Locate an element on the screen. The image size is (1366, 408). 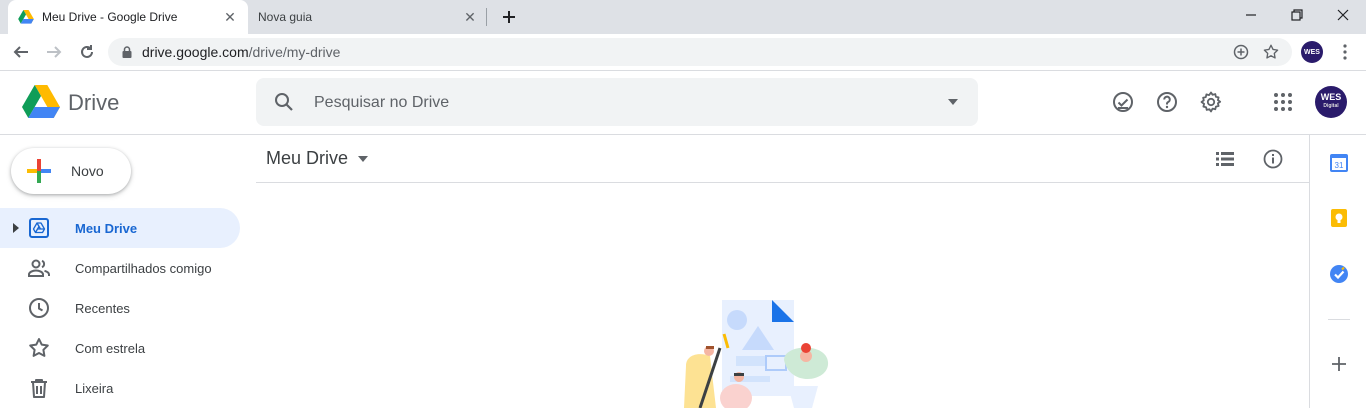
chevron-down-icon is located at coordinates (363, 158).